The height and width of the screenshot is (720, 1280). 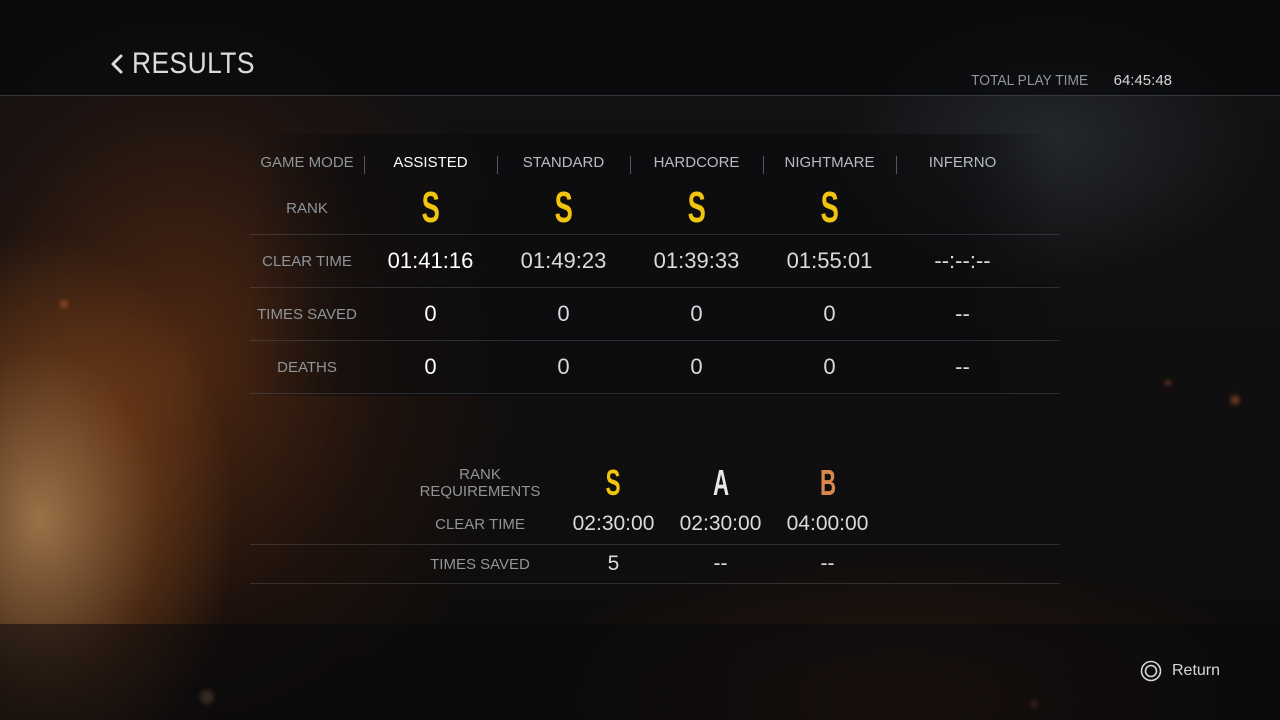 I want to click on tab-assisted: ASSISTED, so click(x=430, y=163).